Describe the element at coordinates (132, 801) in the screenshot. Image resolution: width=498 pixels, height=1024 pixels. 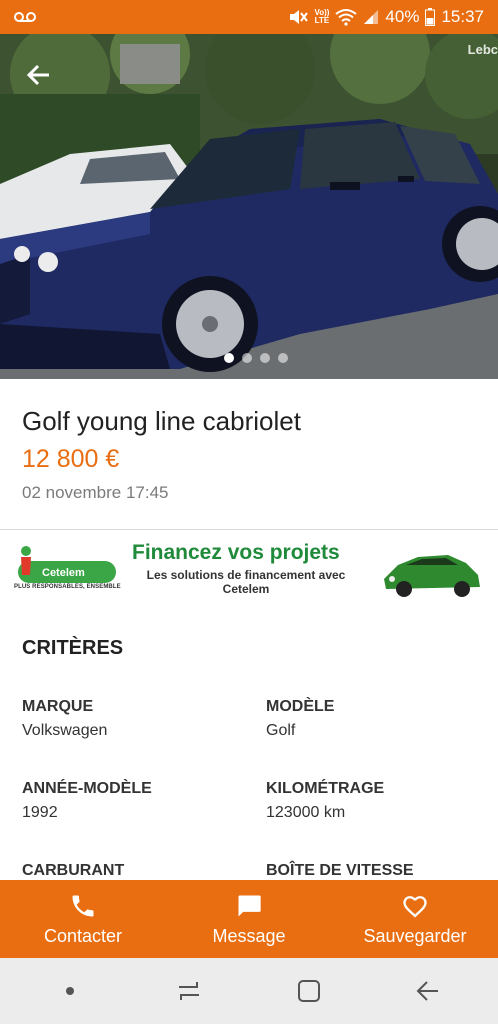
I see `criteria-item: ANNÉE-MODÈLE 1992` at that location.